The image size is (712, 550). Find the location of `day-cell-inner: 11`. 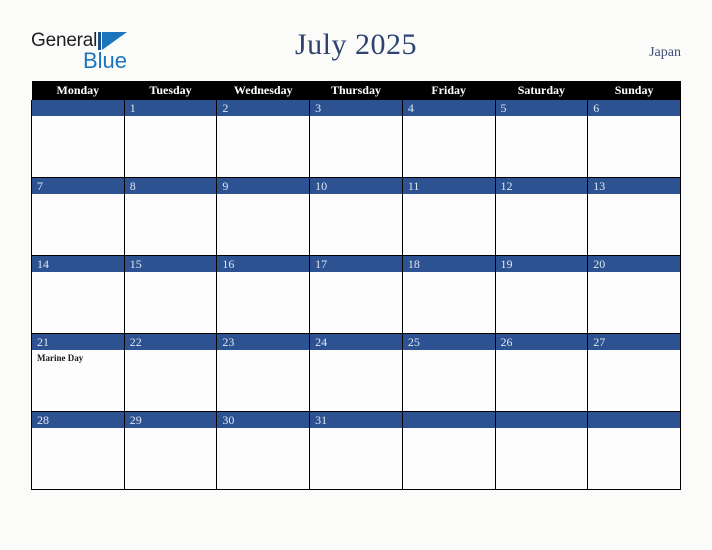

day-cell-inner: 11 is located at coordinates (448, 216).